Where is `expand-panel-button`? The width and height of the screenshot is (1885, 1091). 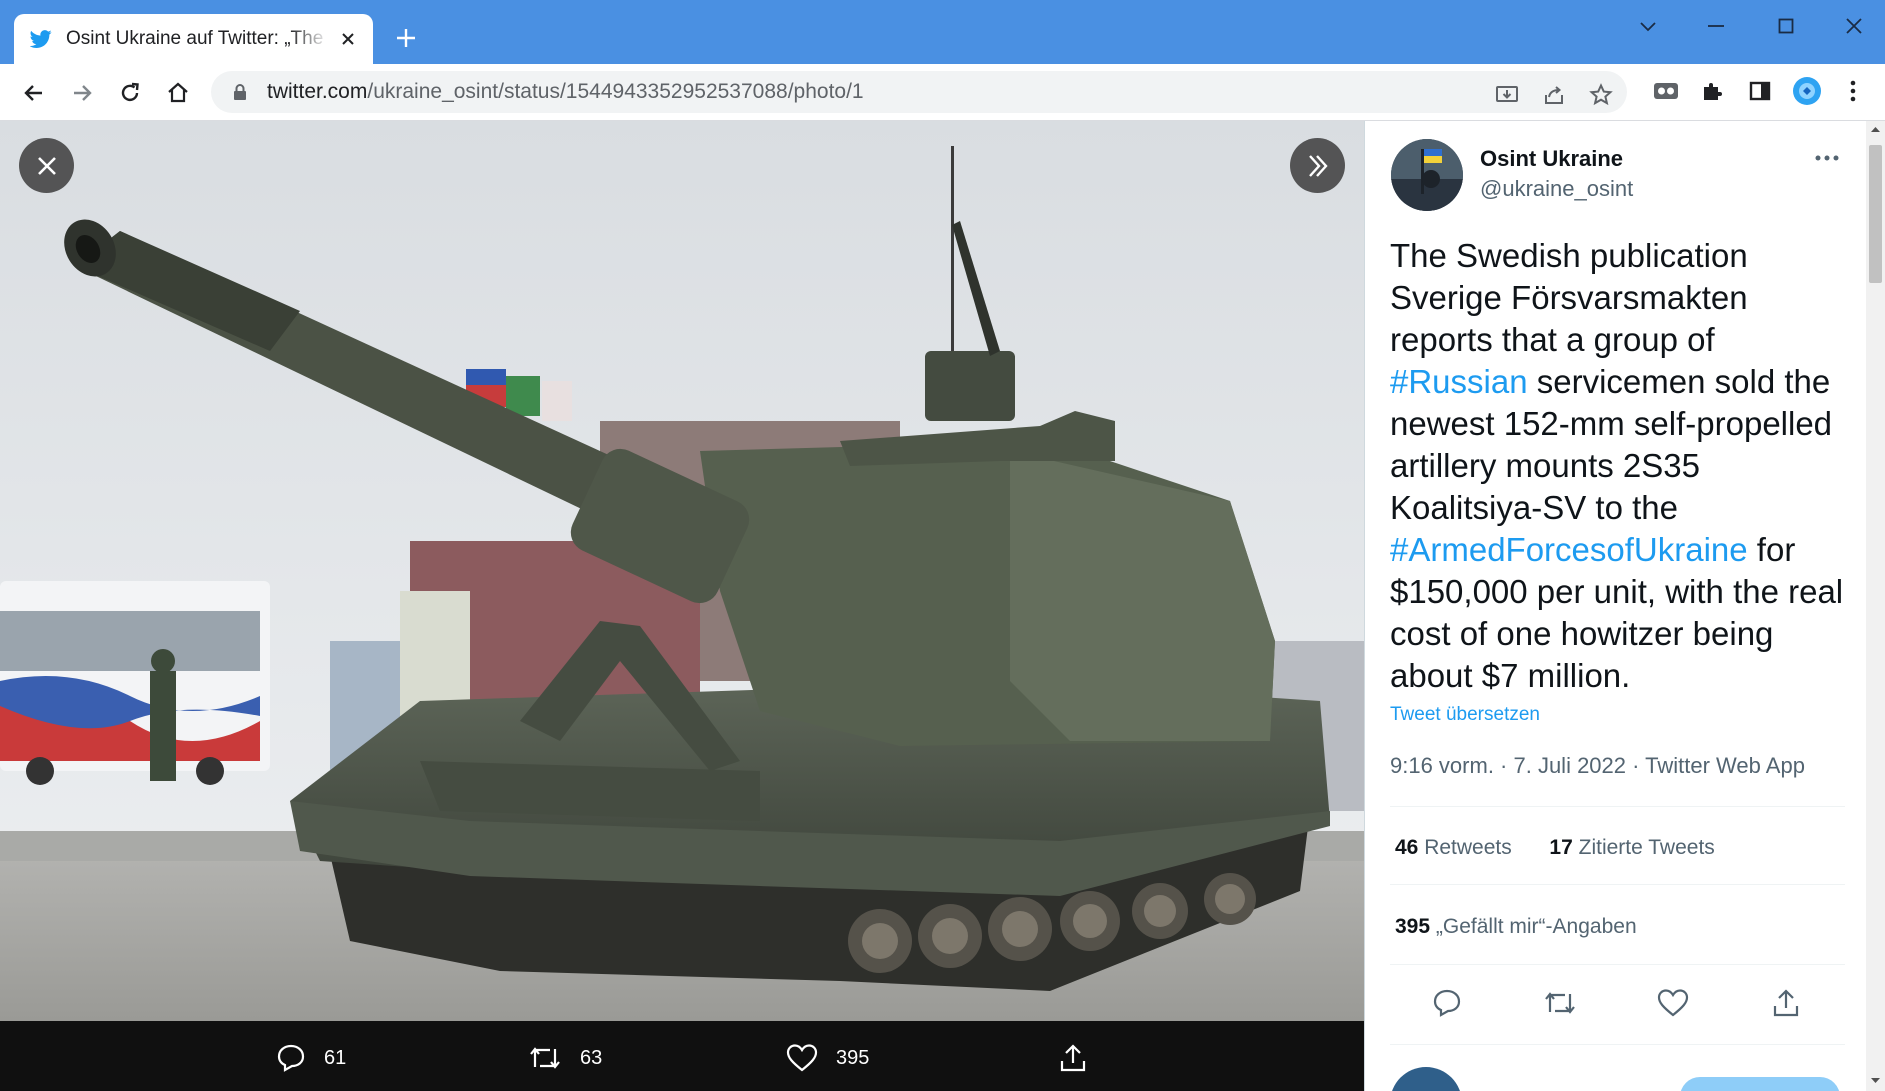 expand-panel-button is located at coordinates (1317, 165).